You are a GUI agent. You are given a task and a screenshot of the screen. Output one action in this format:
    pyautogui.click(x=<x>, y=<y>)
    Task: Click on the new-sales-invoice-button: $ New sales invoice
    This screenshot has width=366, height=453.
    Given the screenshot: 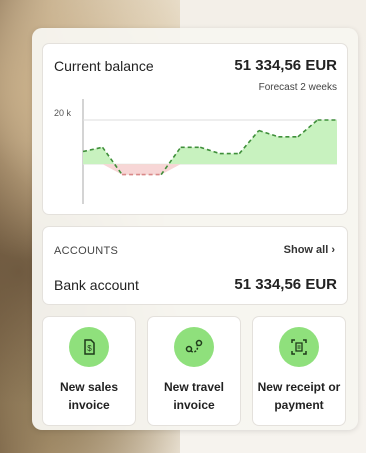 What is the action you would take?
    pyautogui.click(x=89, y=371)
    